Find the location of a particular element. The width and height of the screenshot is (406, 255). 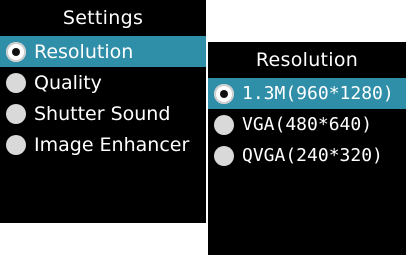

resolution-option-qvga: QVGA(240*320) is located at coordinates (307, 155).